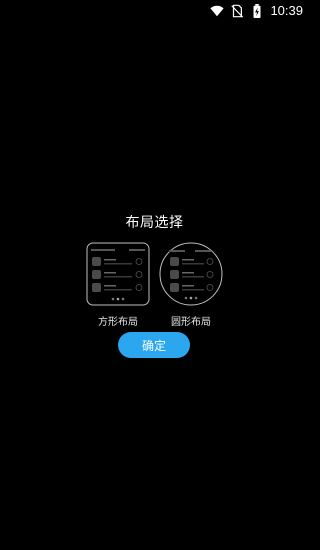  I want to click on square-layout-label: 方形布局, so click(118, 322).